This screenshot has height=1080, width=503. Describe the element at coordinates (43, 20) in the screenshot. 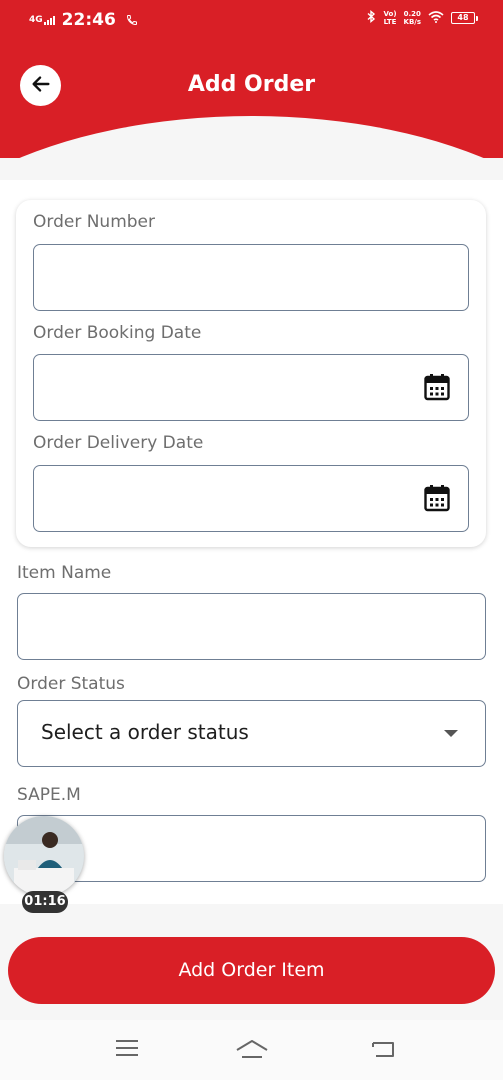

I see `signal-icon: 4G` at that location.